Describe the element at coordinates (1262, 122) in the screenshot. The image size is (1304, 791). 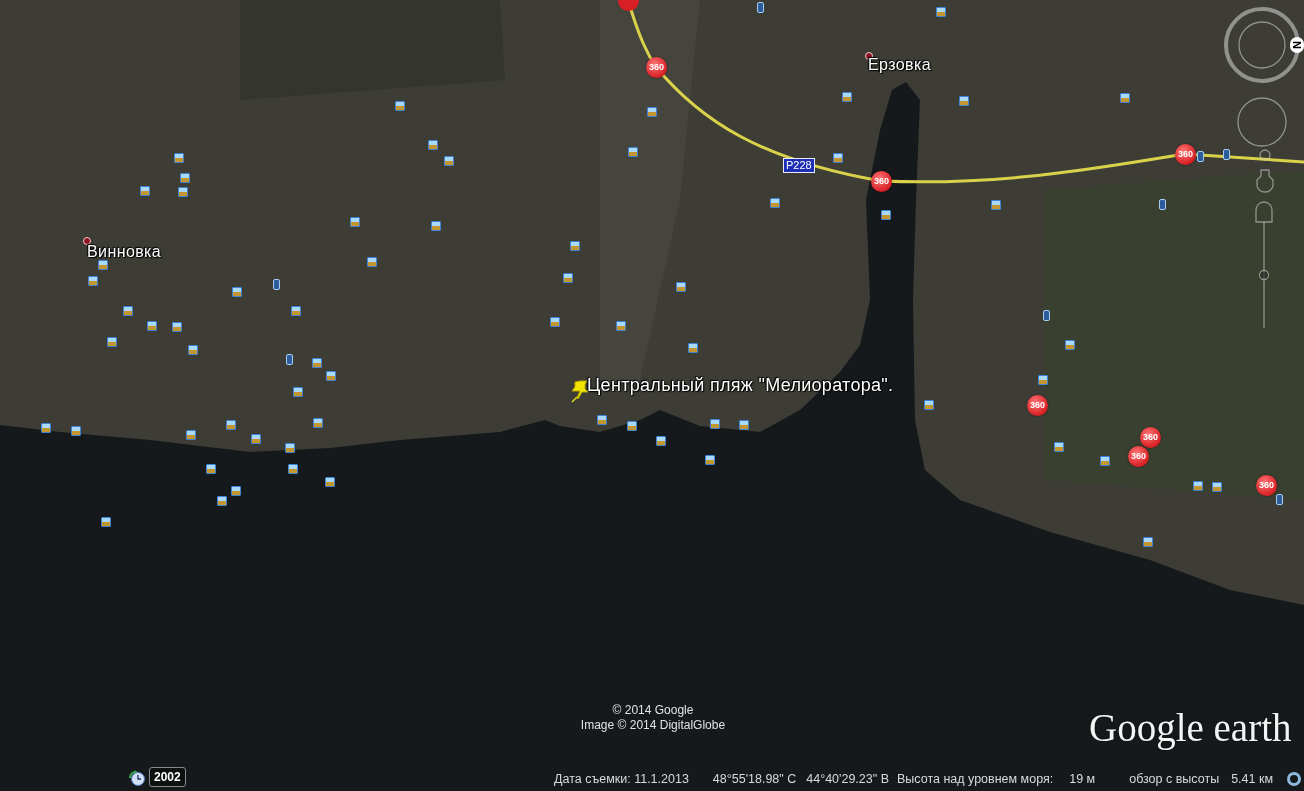
I see `move-joystick` at that location.